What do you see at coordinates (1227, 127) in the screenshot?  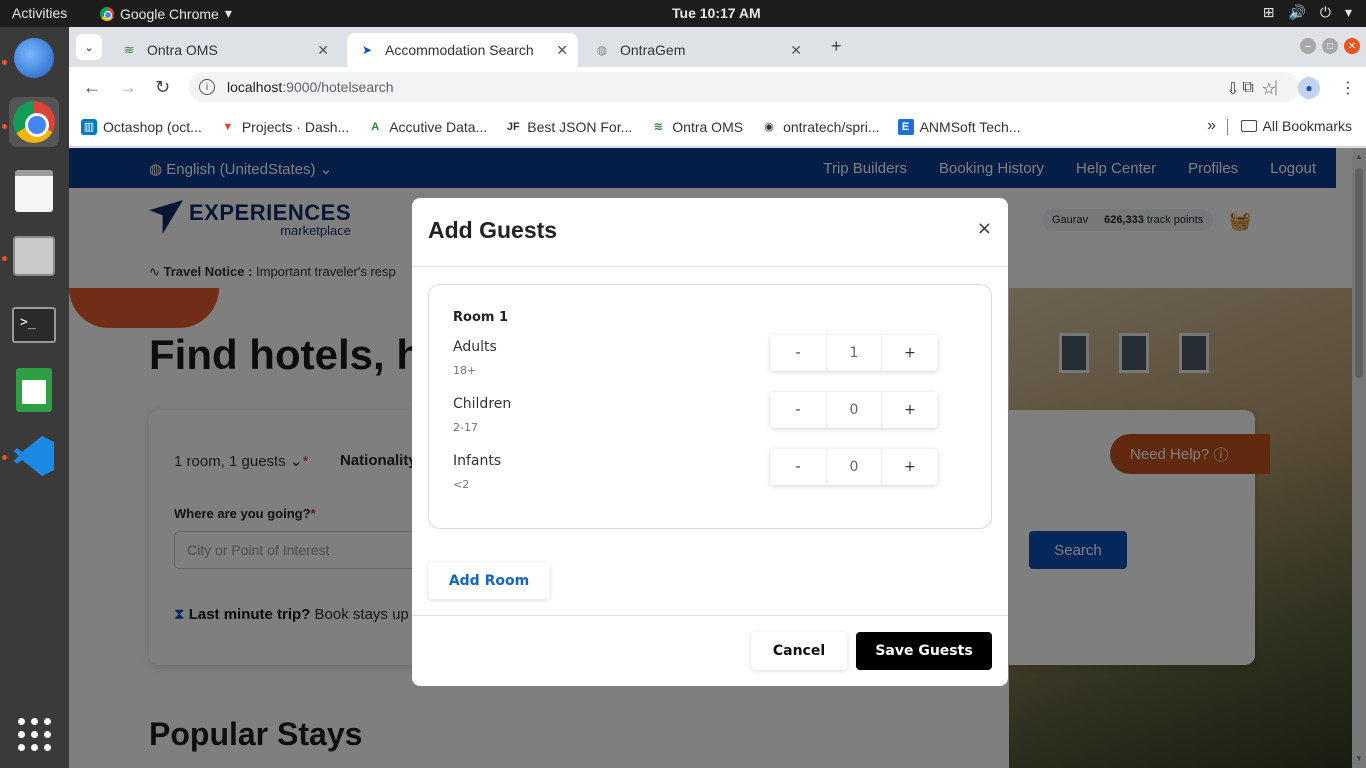 I see `bookmarks-separator` at bounding box center [1227, 127].